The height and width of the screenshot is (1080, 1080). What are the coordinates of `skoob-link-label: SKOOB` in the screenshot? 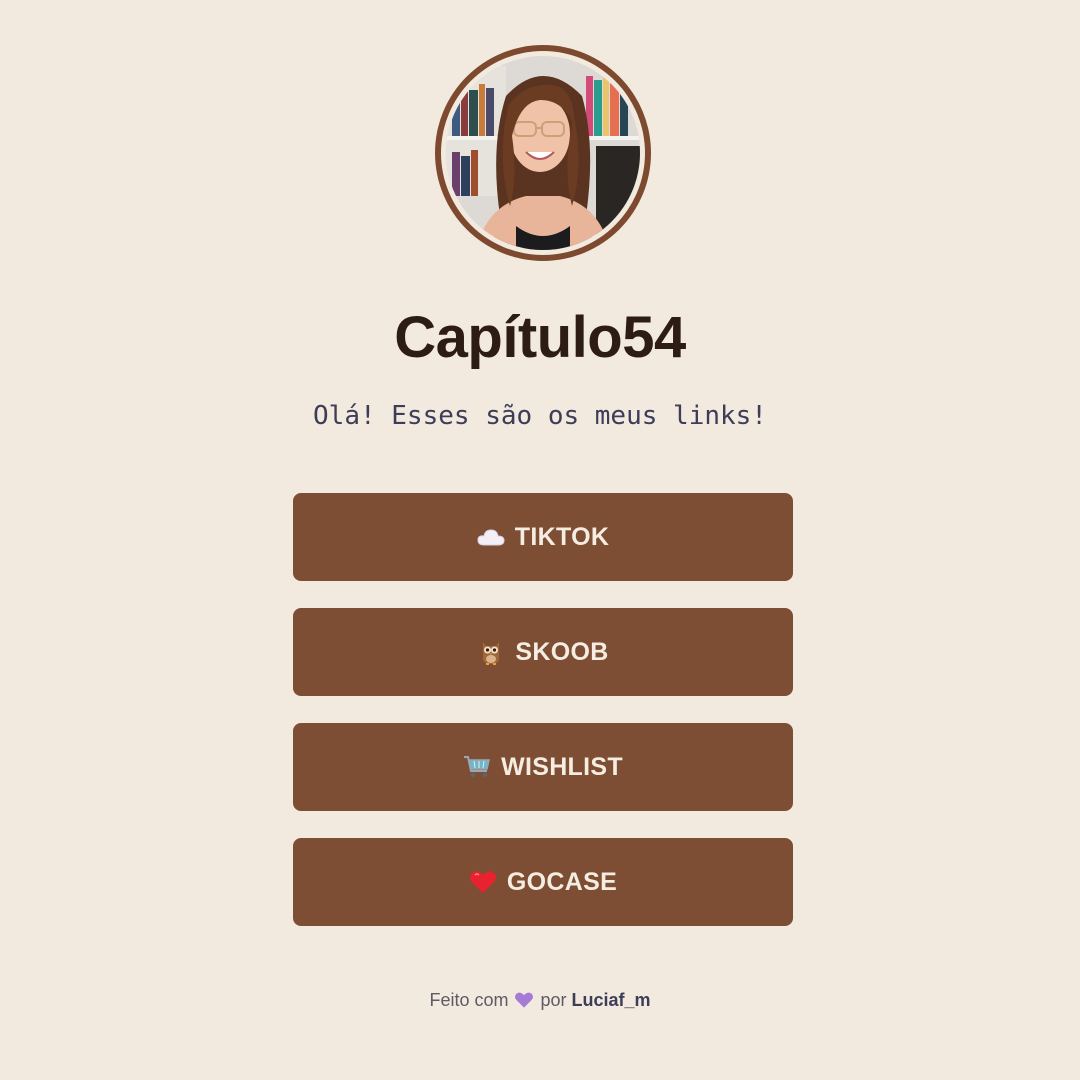 It's located at (562, 651).